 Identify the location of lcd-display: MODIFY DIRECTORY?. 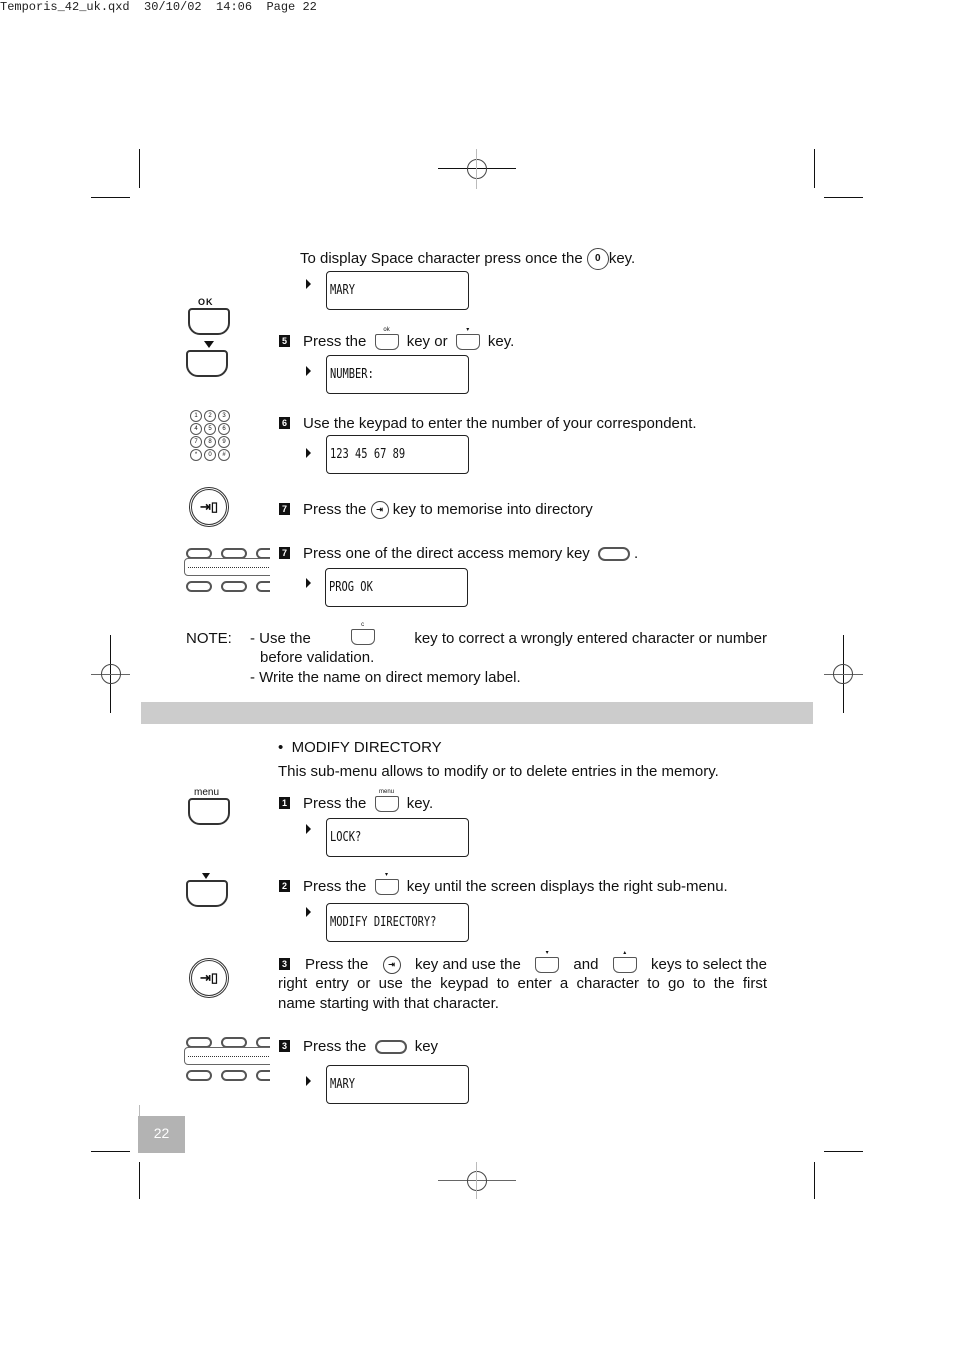
(397, 922).